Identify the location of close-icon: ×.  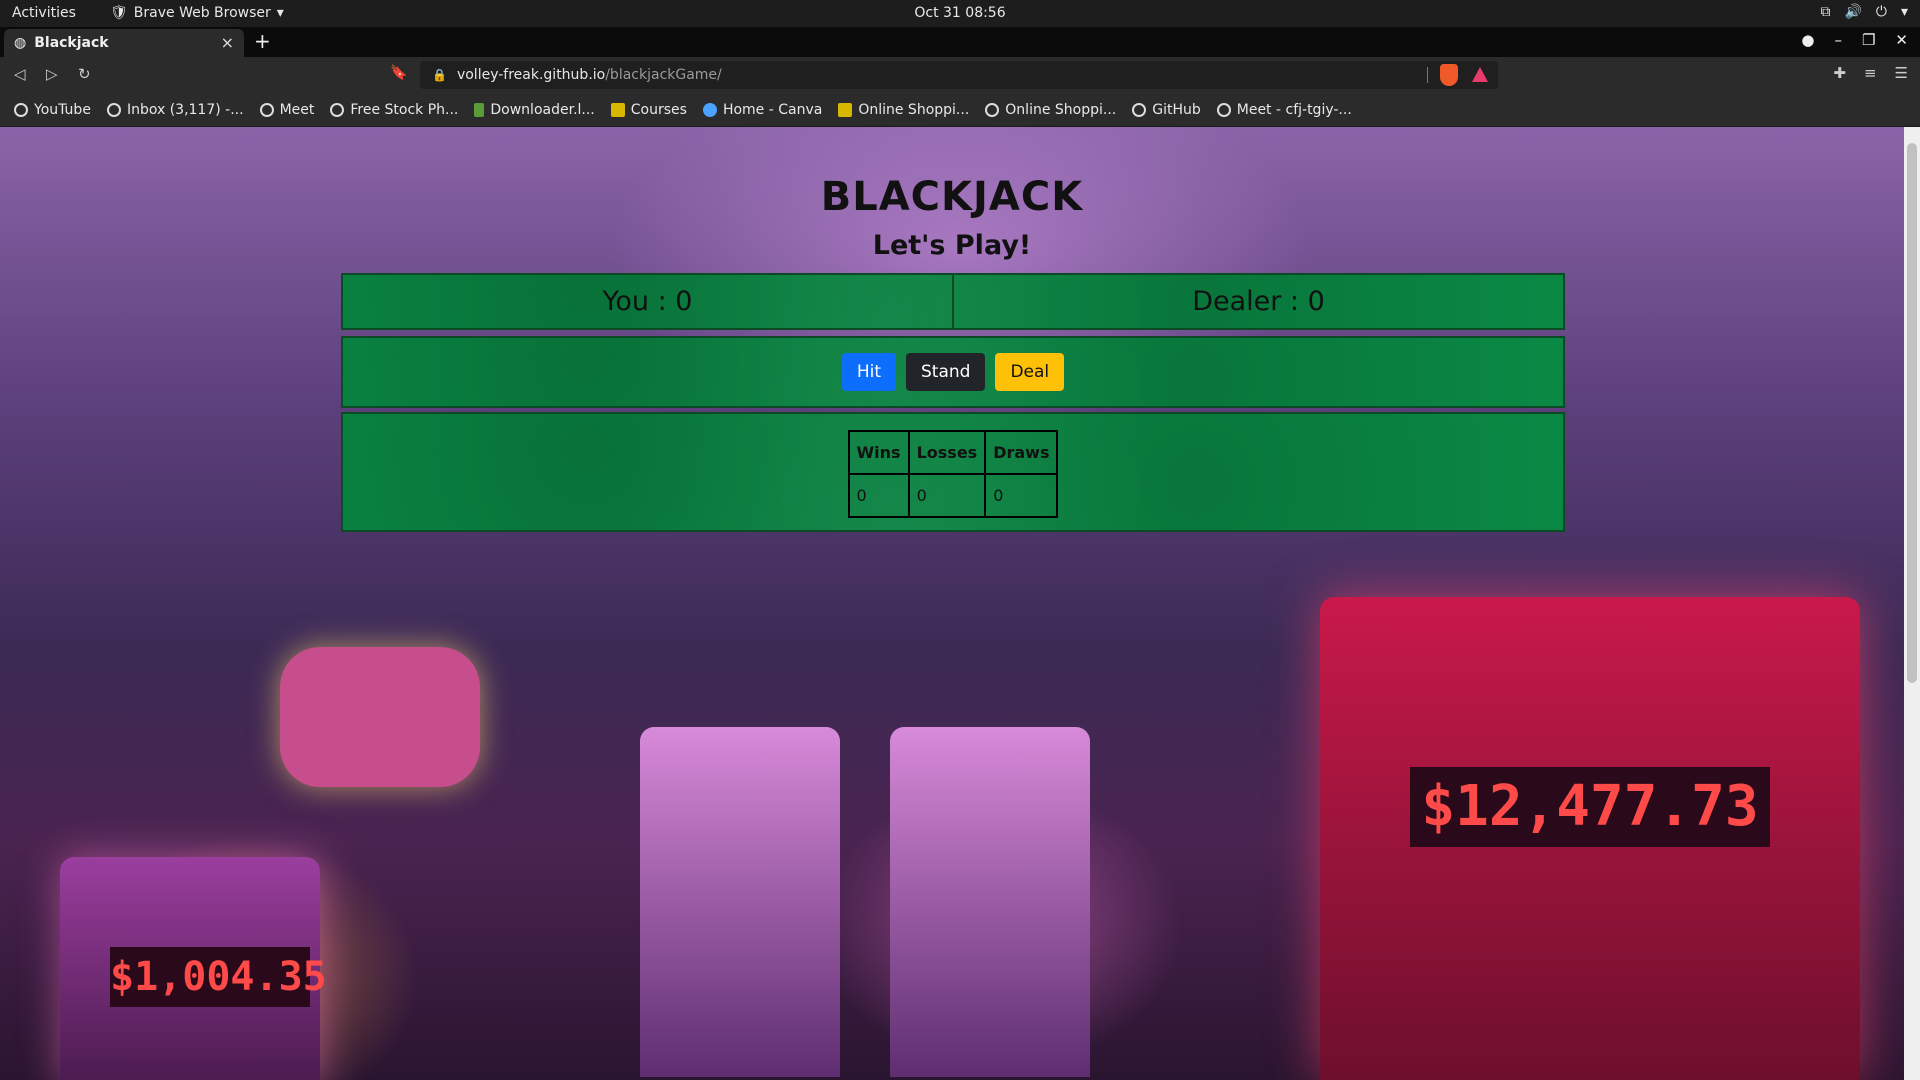
(227, 42).